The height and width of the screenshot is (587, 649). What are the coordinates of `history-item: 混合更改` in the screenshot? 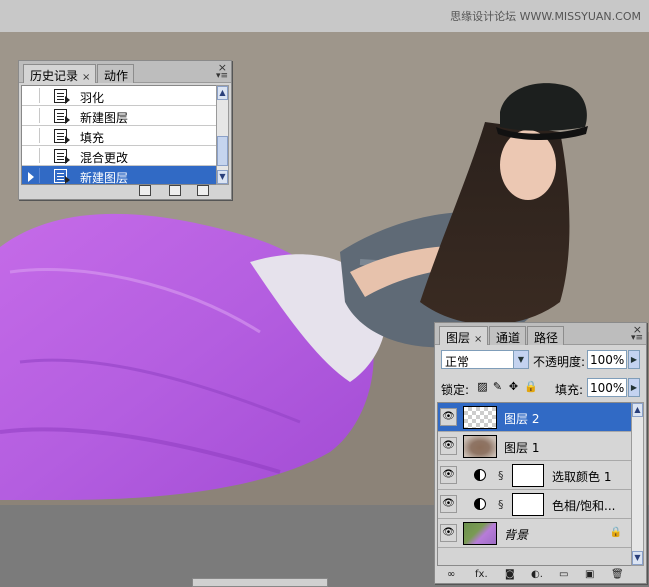 It's located at (120, 156).